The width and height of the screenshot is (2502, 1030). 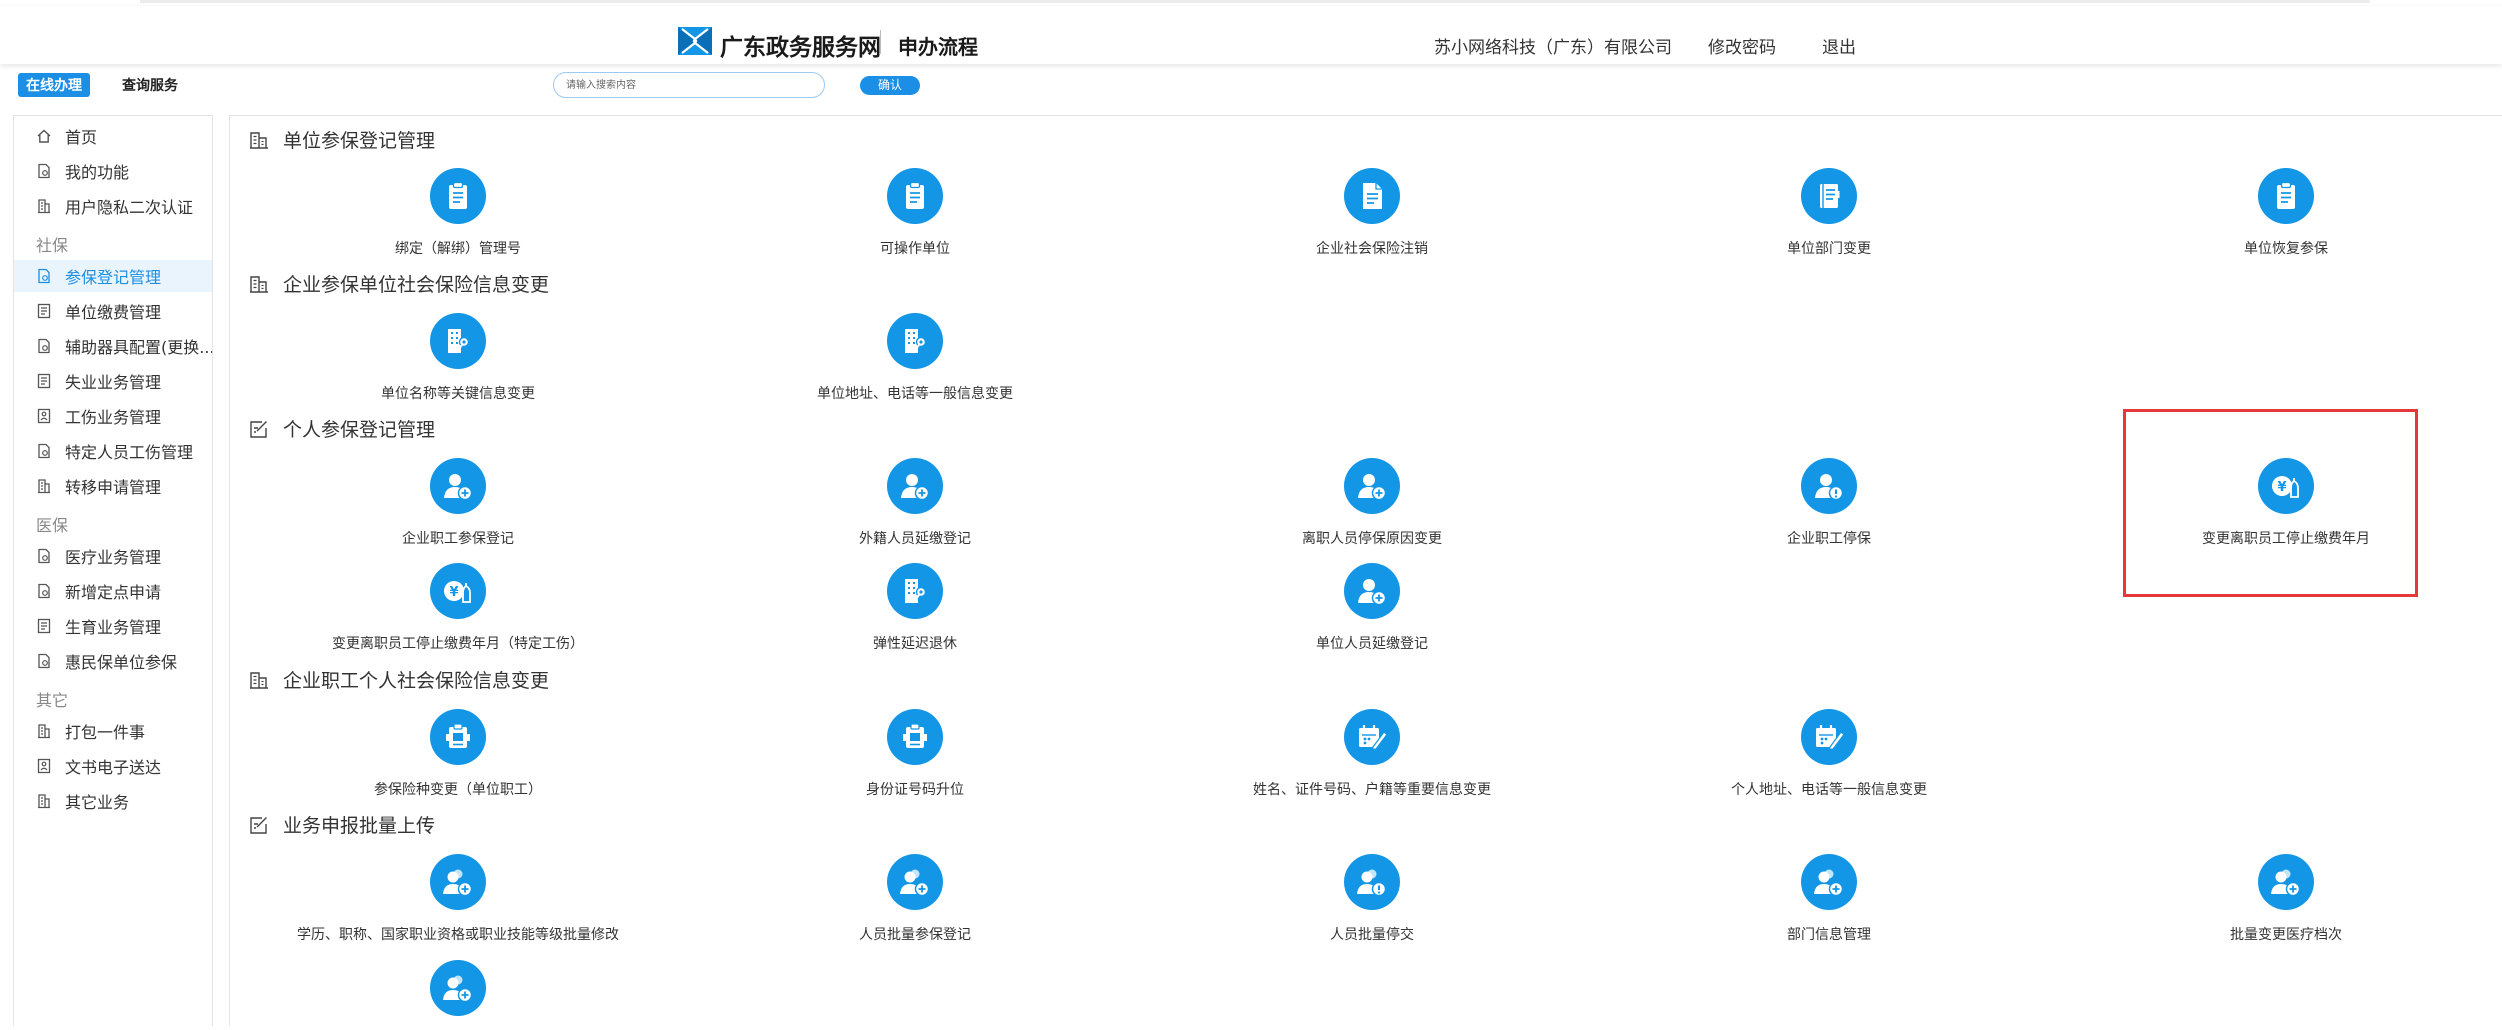 I want to click on service-card: 人员批量停交, so click(x=1372, y=899).